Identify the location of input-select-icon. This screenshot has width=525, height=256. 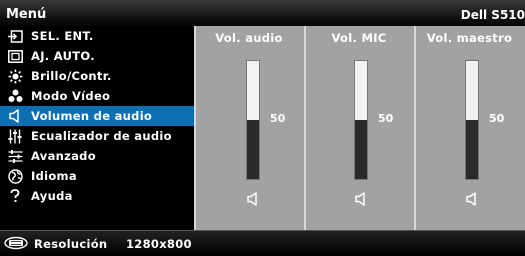
(15, 36).